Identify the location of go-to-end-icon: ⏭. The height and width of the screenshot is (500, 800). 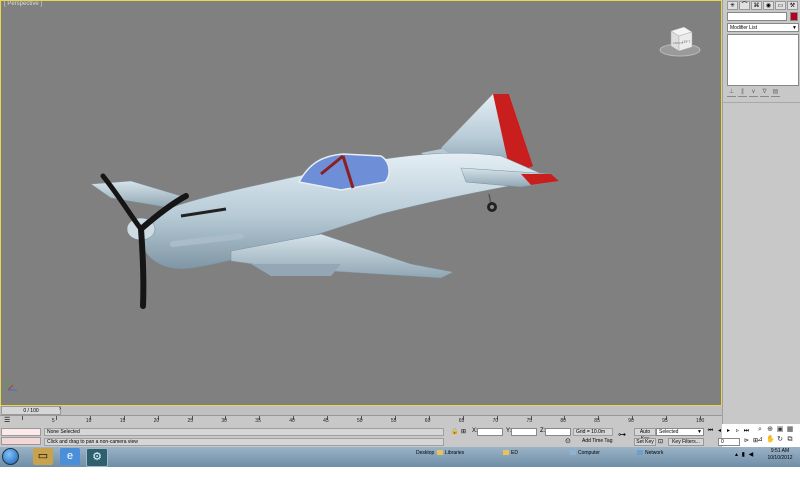
(746, 431).